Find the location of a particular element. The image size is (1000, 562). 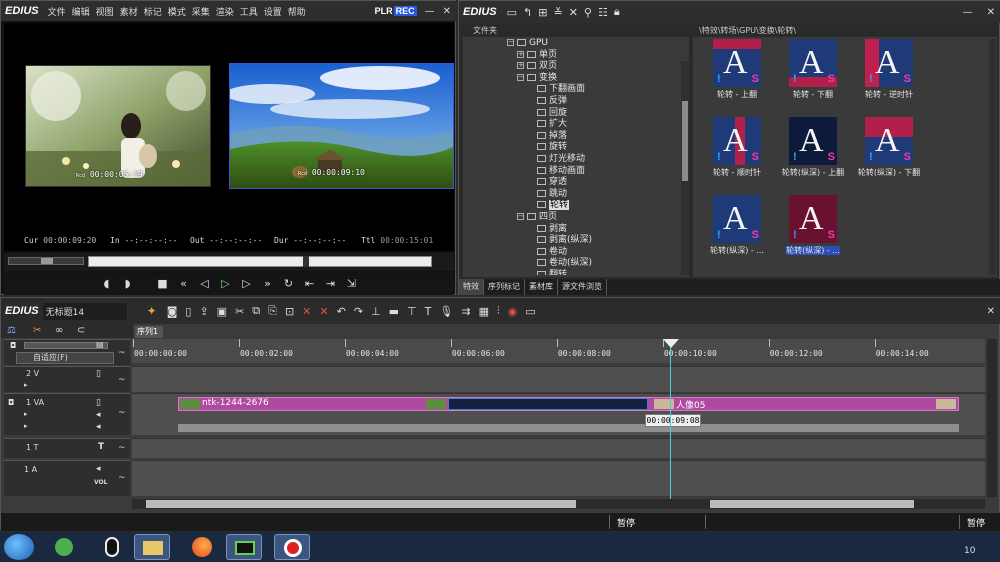

effect-item: A! S 轮转 - 上翻 is located at coordinates (737, 75).